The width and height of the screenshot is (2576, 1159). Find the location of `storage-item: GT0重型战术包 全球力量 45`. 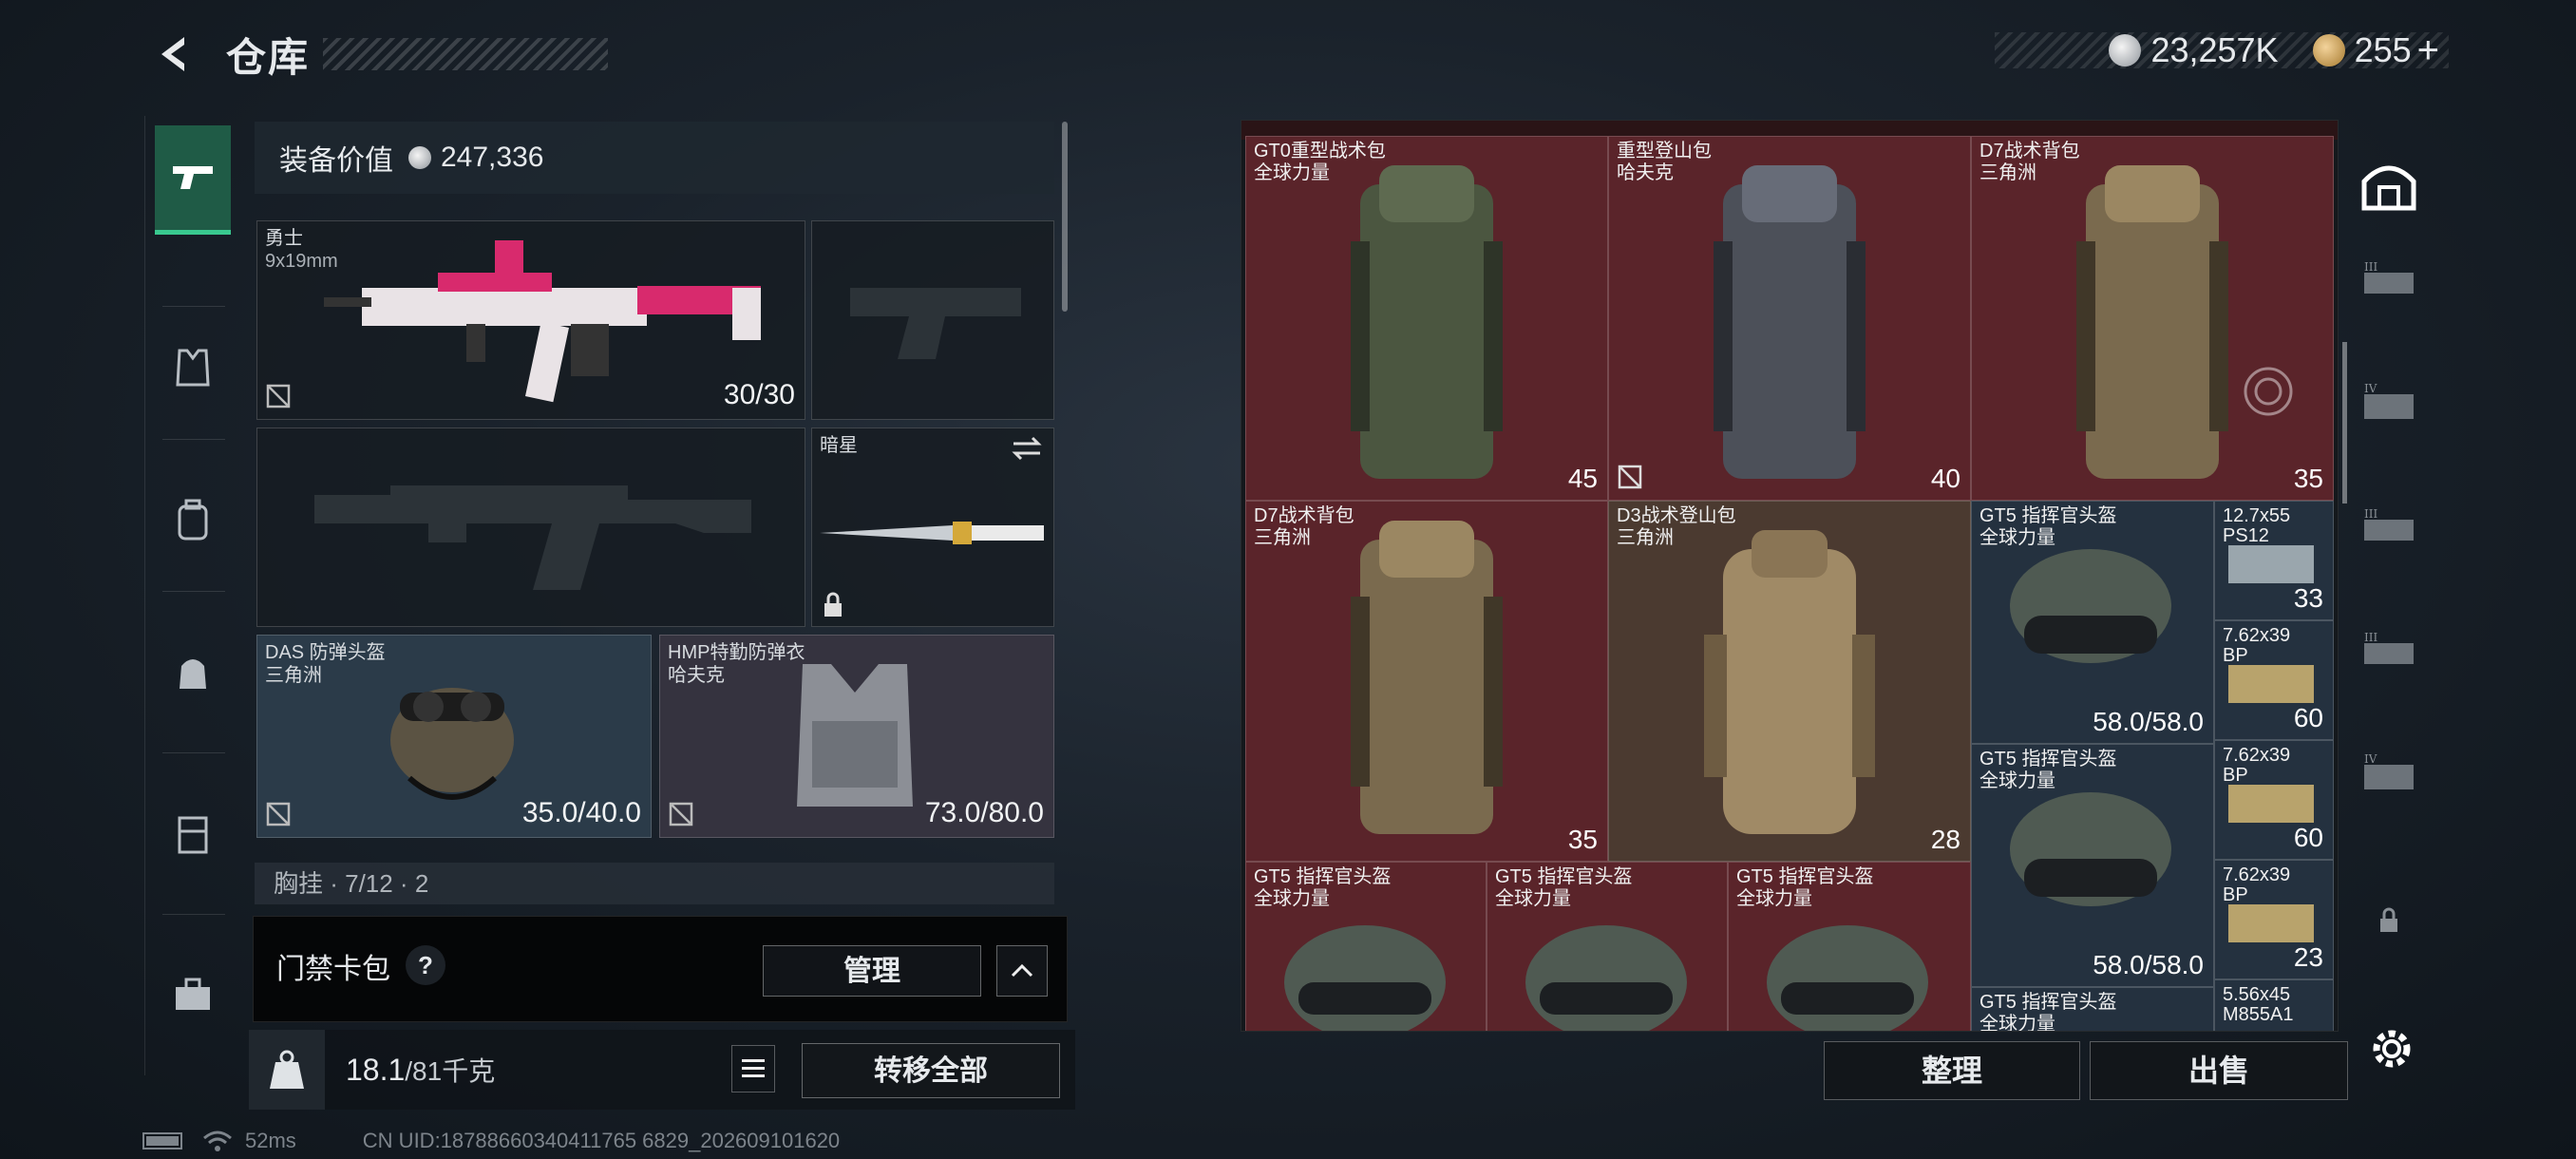

storage-item: GT0重型战术包 全球力量 45 is located at coordinates (1426, 318).